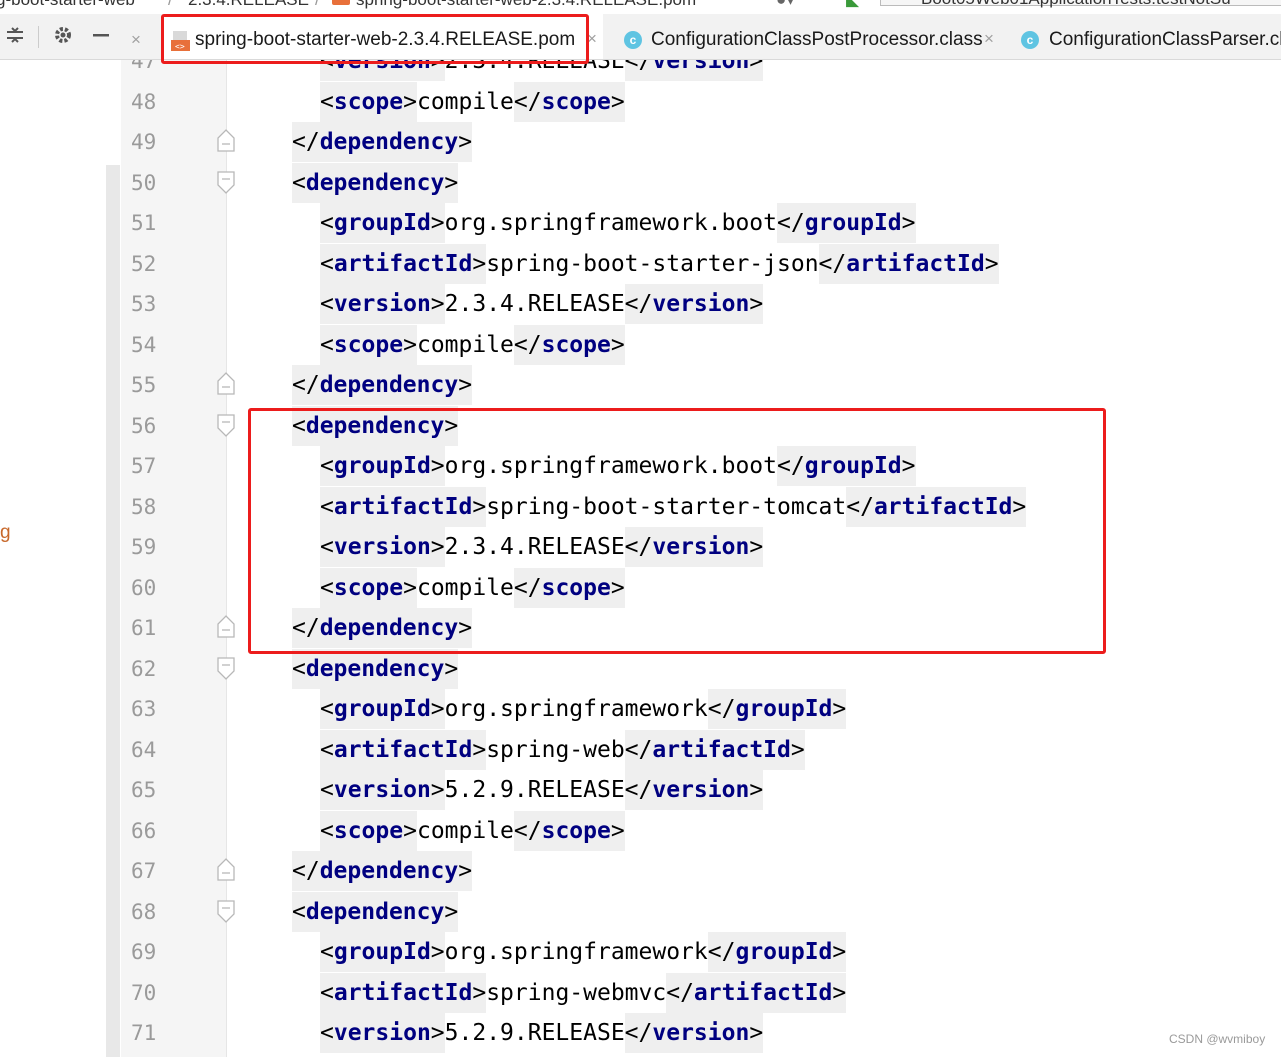 The width and height of the screenshot is (1281, 1057). Describe the element at coordinates (640, 830) in the screenshot. I see `code-line: 66 <scope>compile</scope>` at that location.